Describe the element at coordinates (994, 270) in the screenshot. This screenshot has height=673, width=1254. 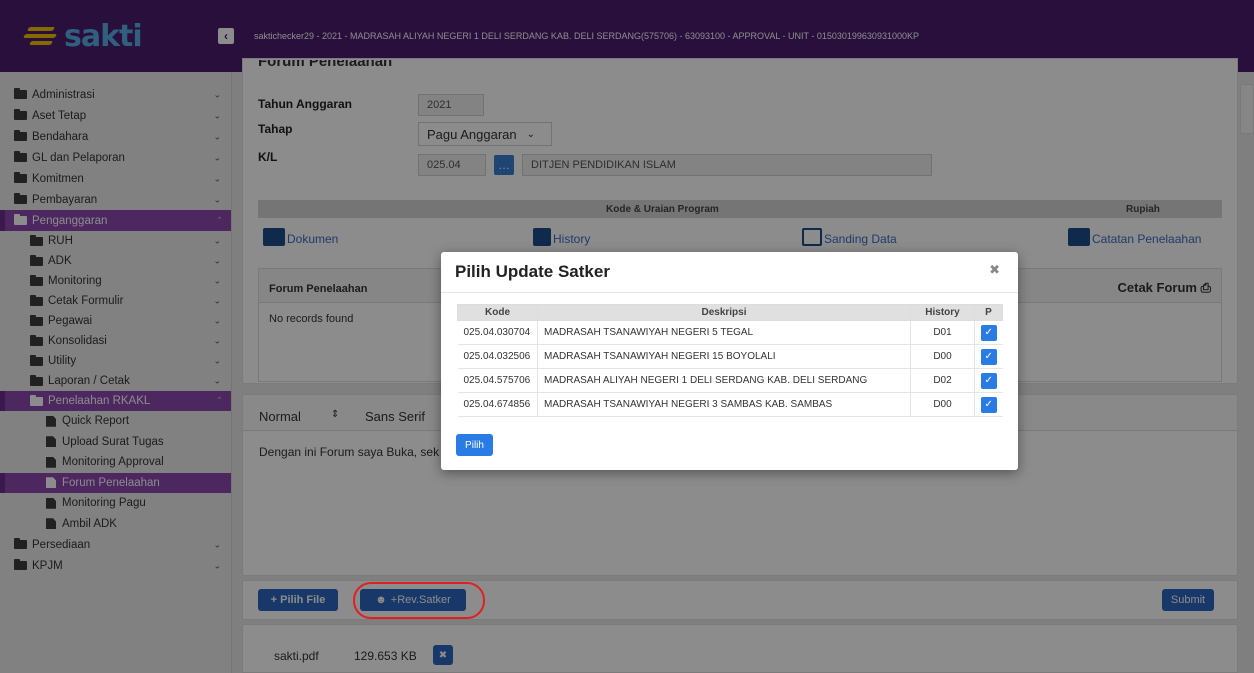
I see `close-icon: ✖` at that location.